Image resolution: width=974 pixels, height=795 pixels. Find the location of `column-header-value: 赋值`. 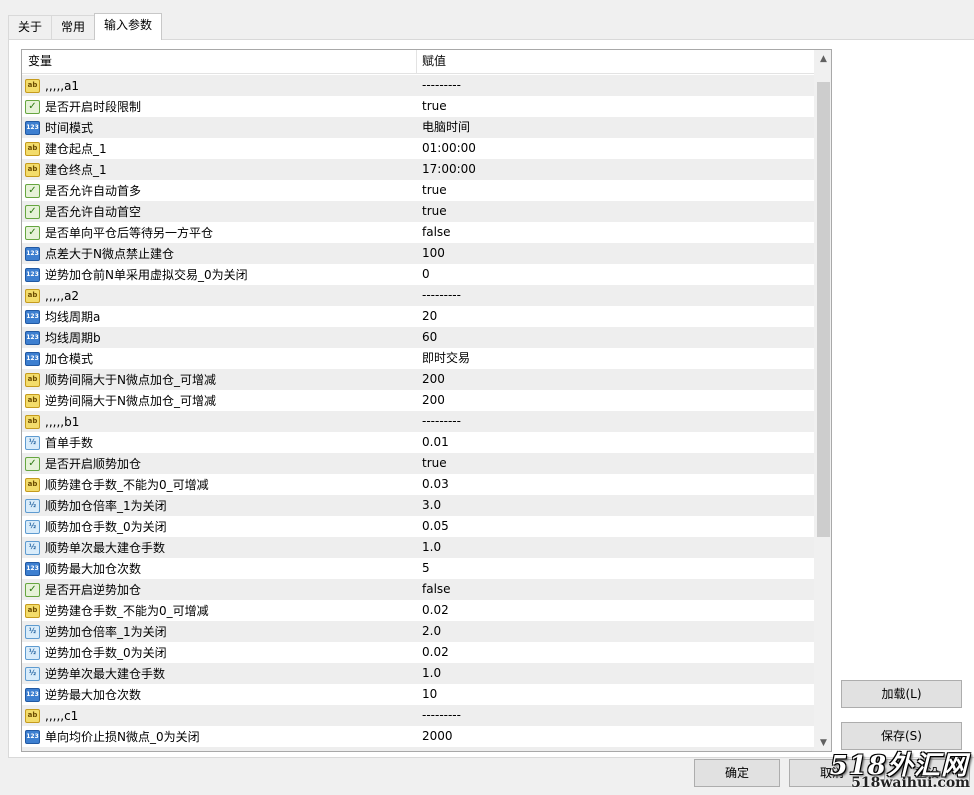

column-header-value: 赋值 is located at coordinates (615, 62).